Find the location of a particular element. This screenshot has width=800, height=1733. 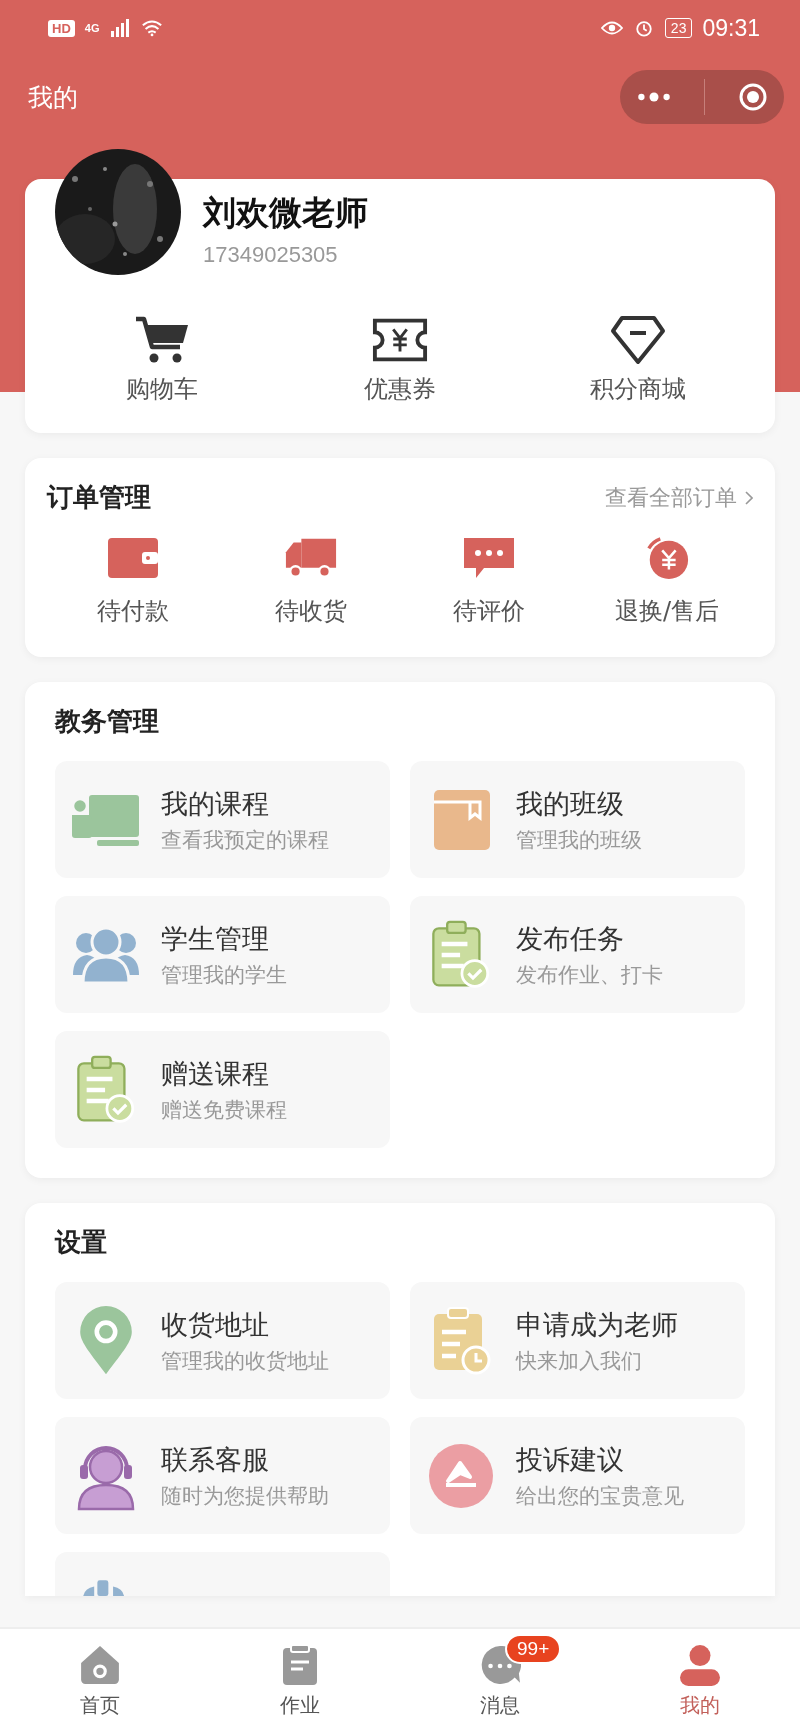

menu-tile: 投诉建议 给出您的宝贵意见 is located at coordinates (577, 1475).